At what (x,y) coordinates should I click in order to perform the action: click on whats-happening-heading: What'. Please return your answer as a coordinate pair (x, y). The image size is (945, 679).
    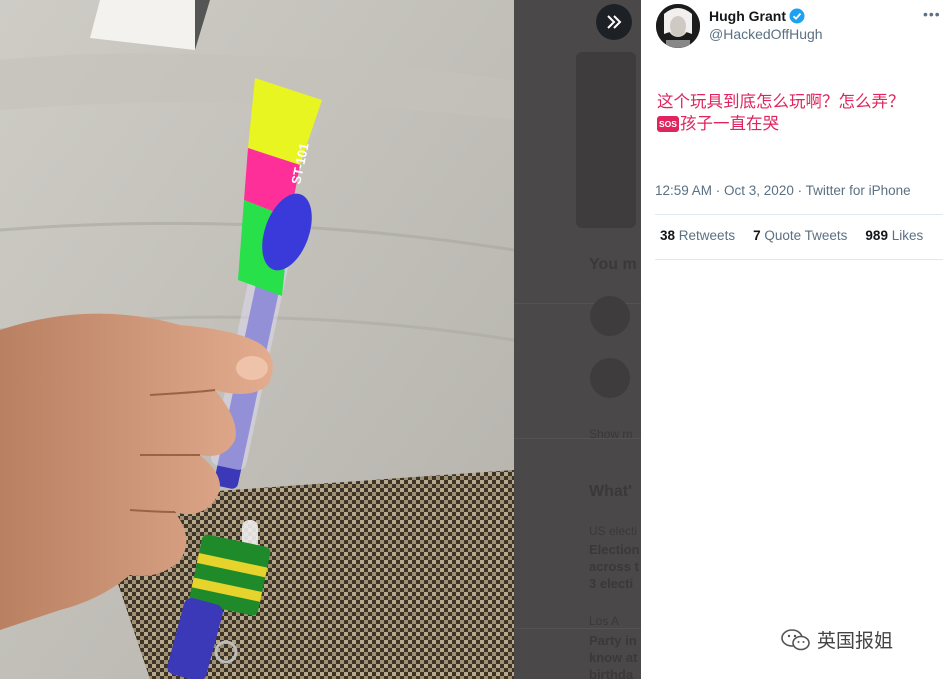
    Looking at the image, I should click on (610, 491).